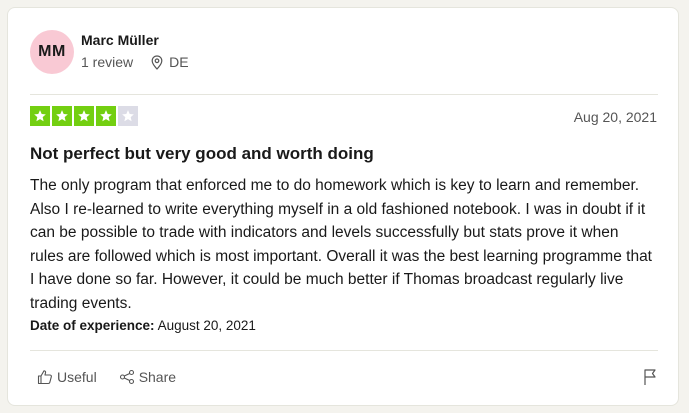 This screenshot has height=413, width=689. Describe the element at coordinates (128, 116) in the screenshot. I see `star-empty-icon` at that location.